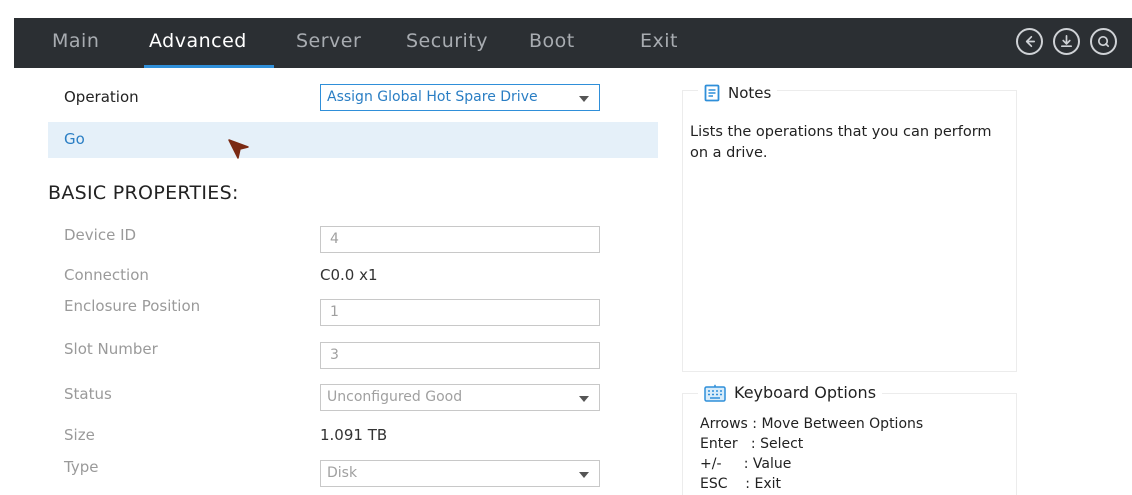  What do you see at coordinates (198, 43) in the screenshot?
I see `tab-advanced: Advanced` at bounding box center [198, 43].